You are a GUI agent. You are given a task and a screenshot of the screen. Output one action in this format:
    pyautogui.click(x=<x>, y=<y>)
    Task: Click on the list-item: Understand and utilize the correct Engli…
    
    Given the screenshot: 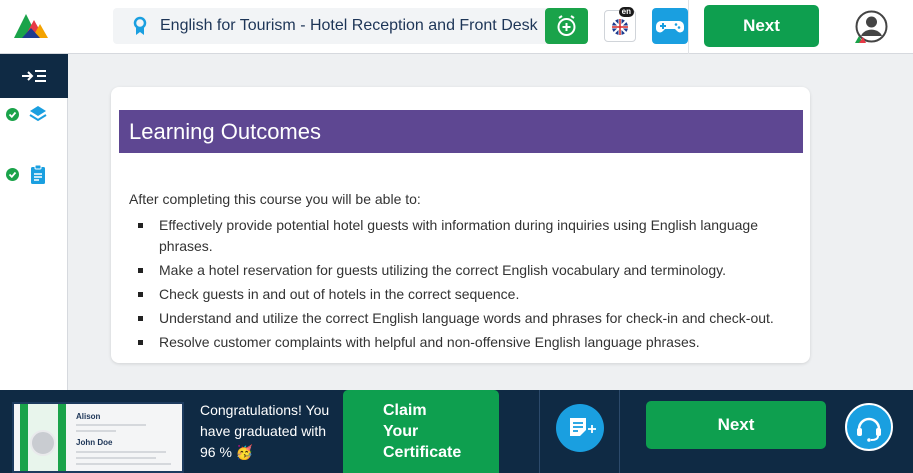 What is the action you would take?
    pyautogui.click(x=459, y=318)
    